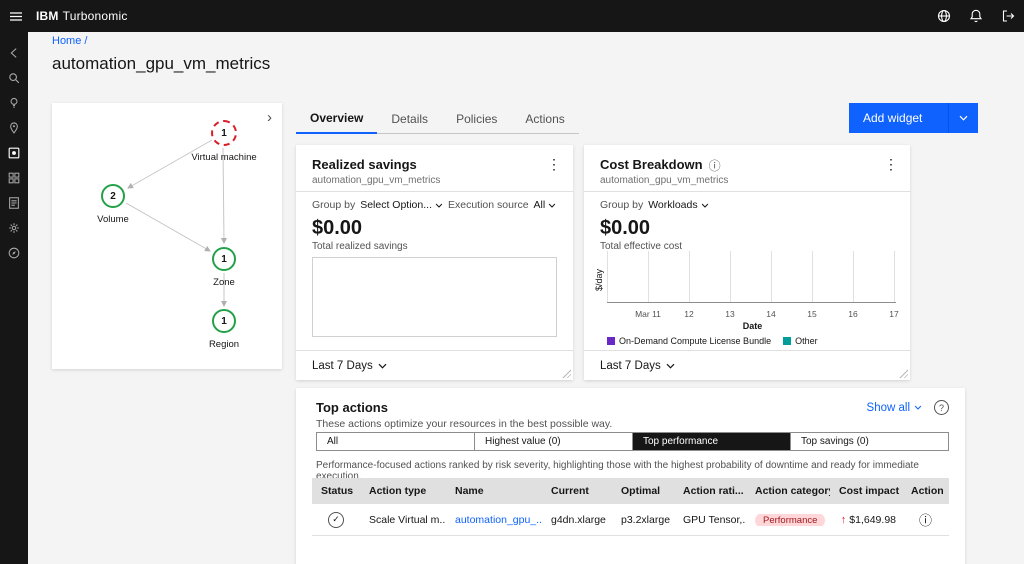  I want to click on col-action: Action, so click(927, 491).